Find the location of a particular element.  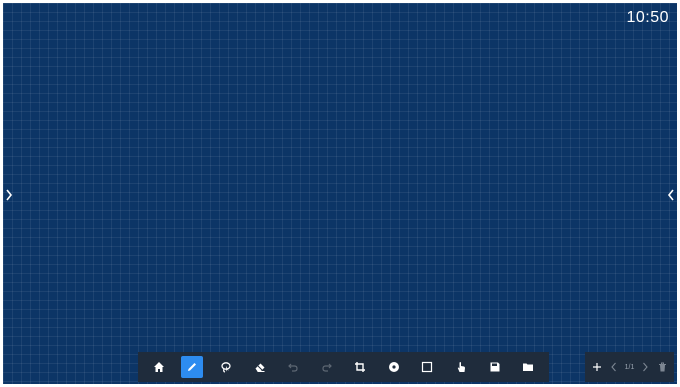

eraser-button is located at coordinates (260, 367).